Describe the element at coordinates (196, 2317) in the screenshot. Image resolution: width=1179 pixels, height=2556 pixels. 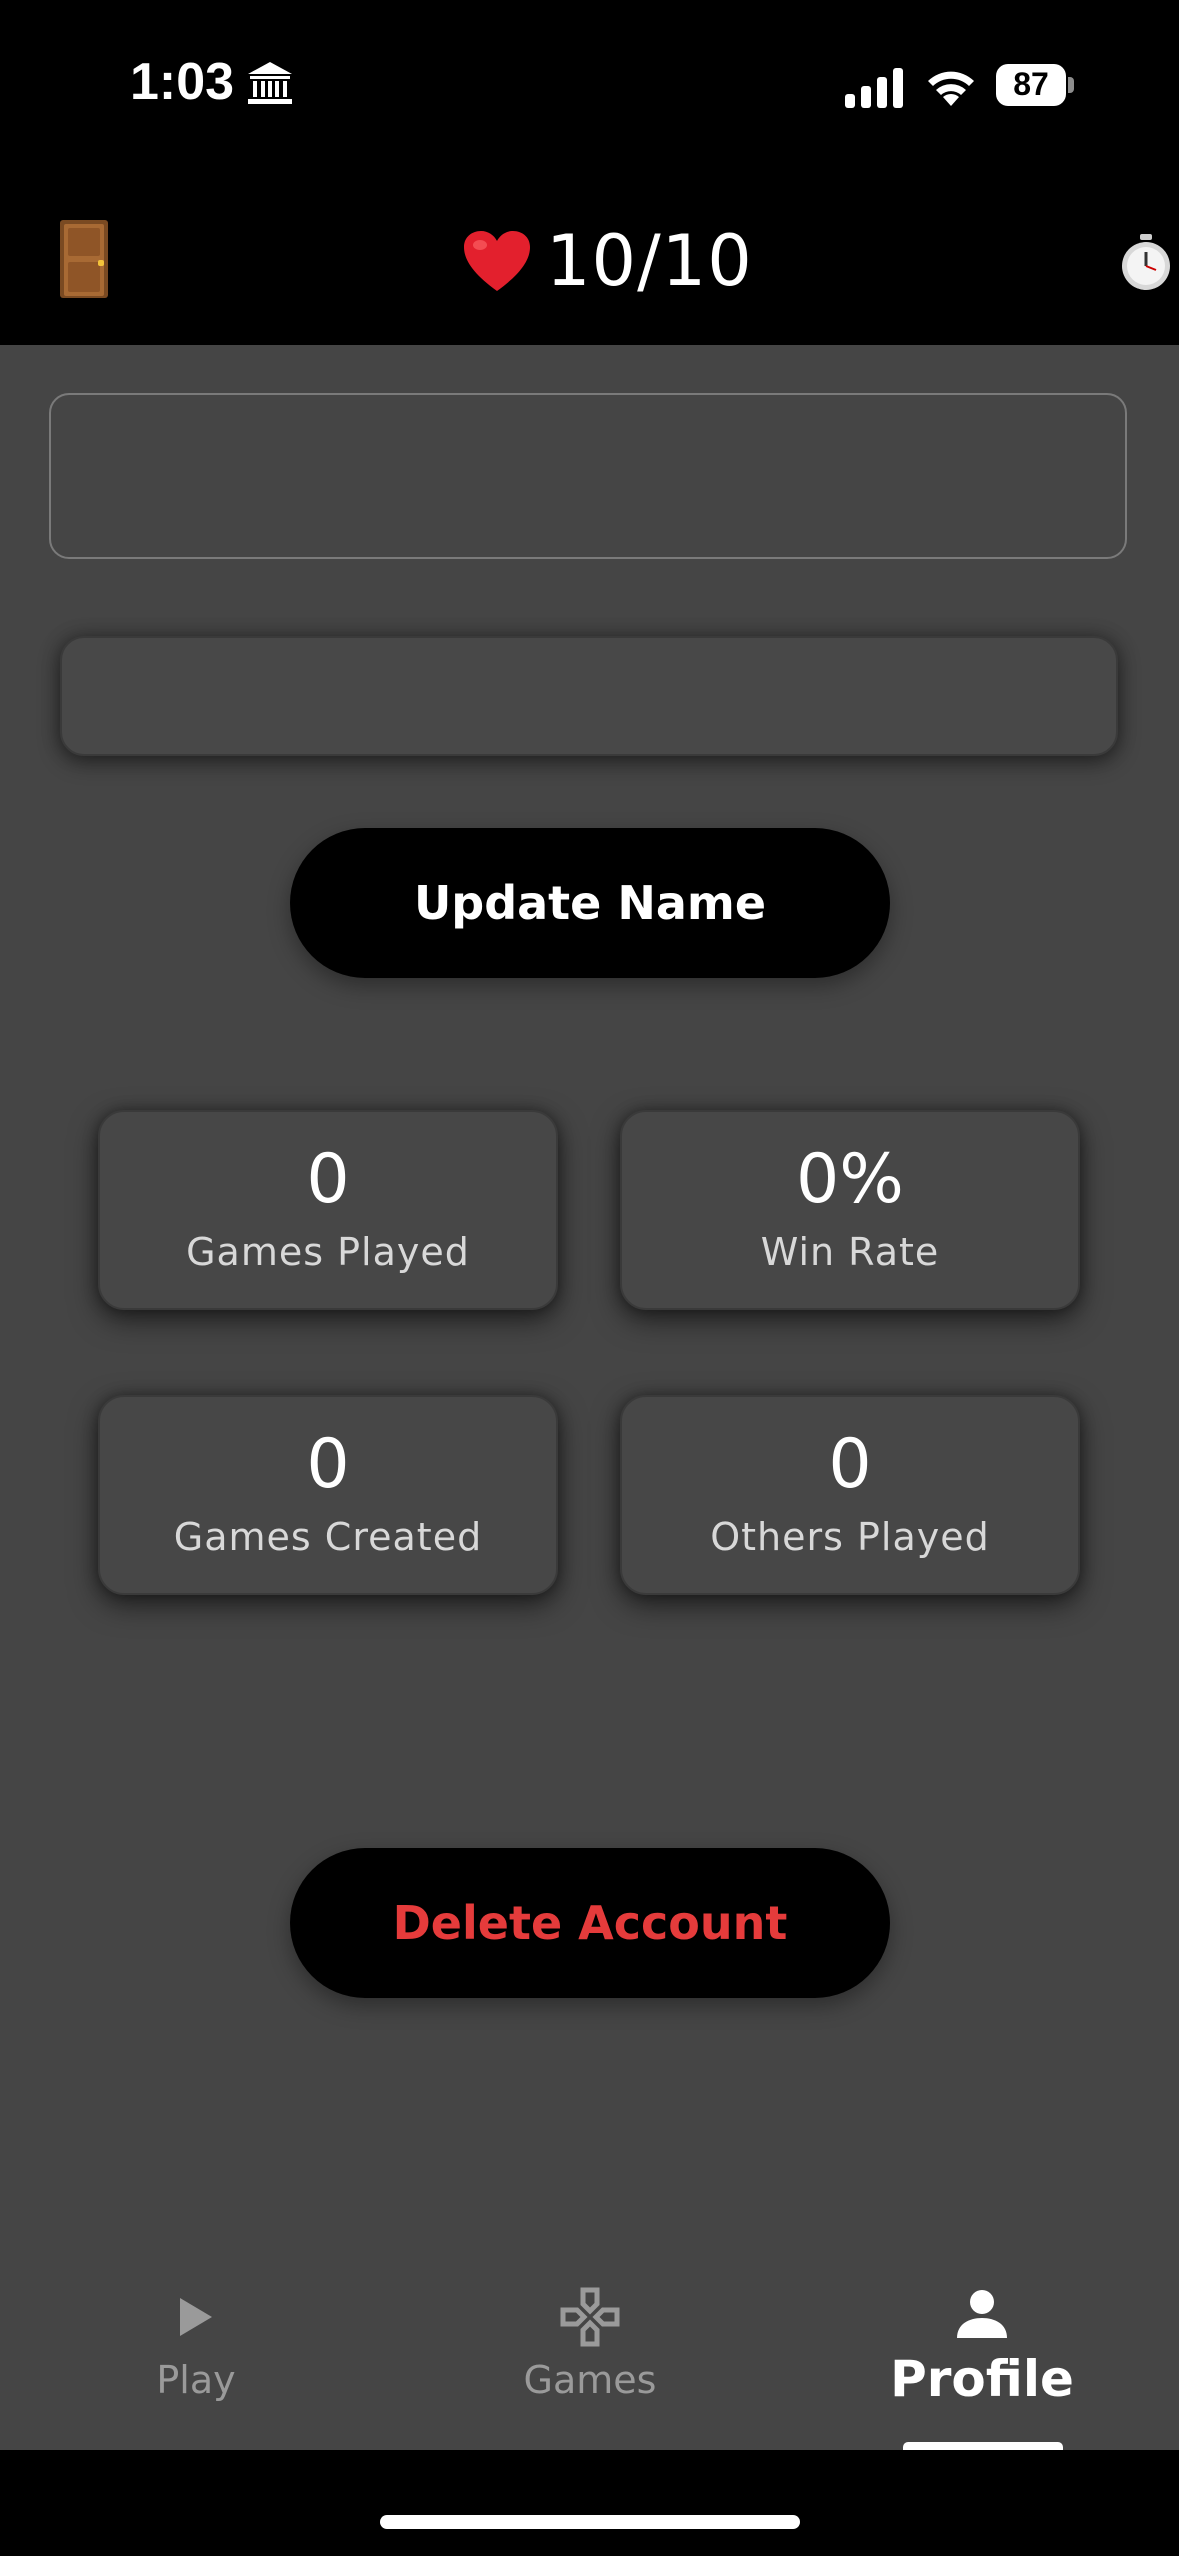
I see `play-icon` at that location.